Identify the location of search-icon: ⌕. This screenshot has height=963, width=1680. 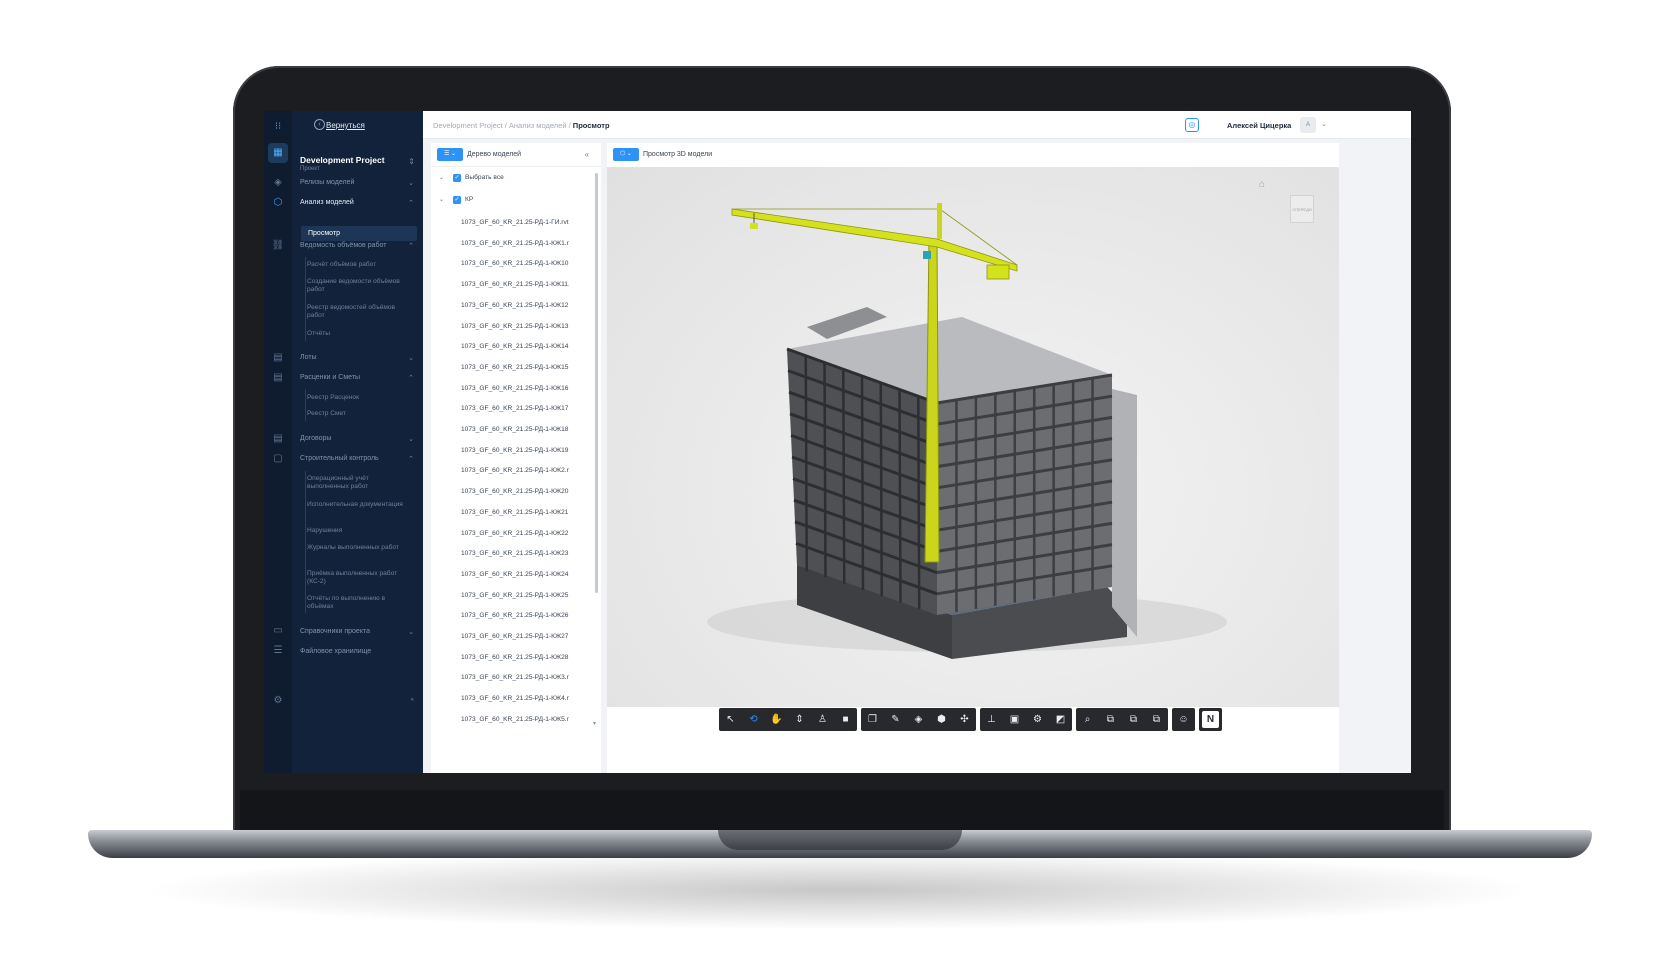
(1087, 719).